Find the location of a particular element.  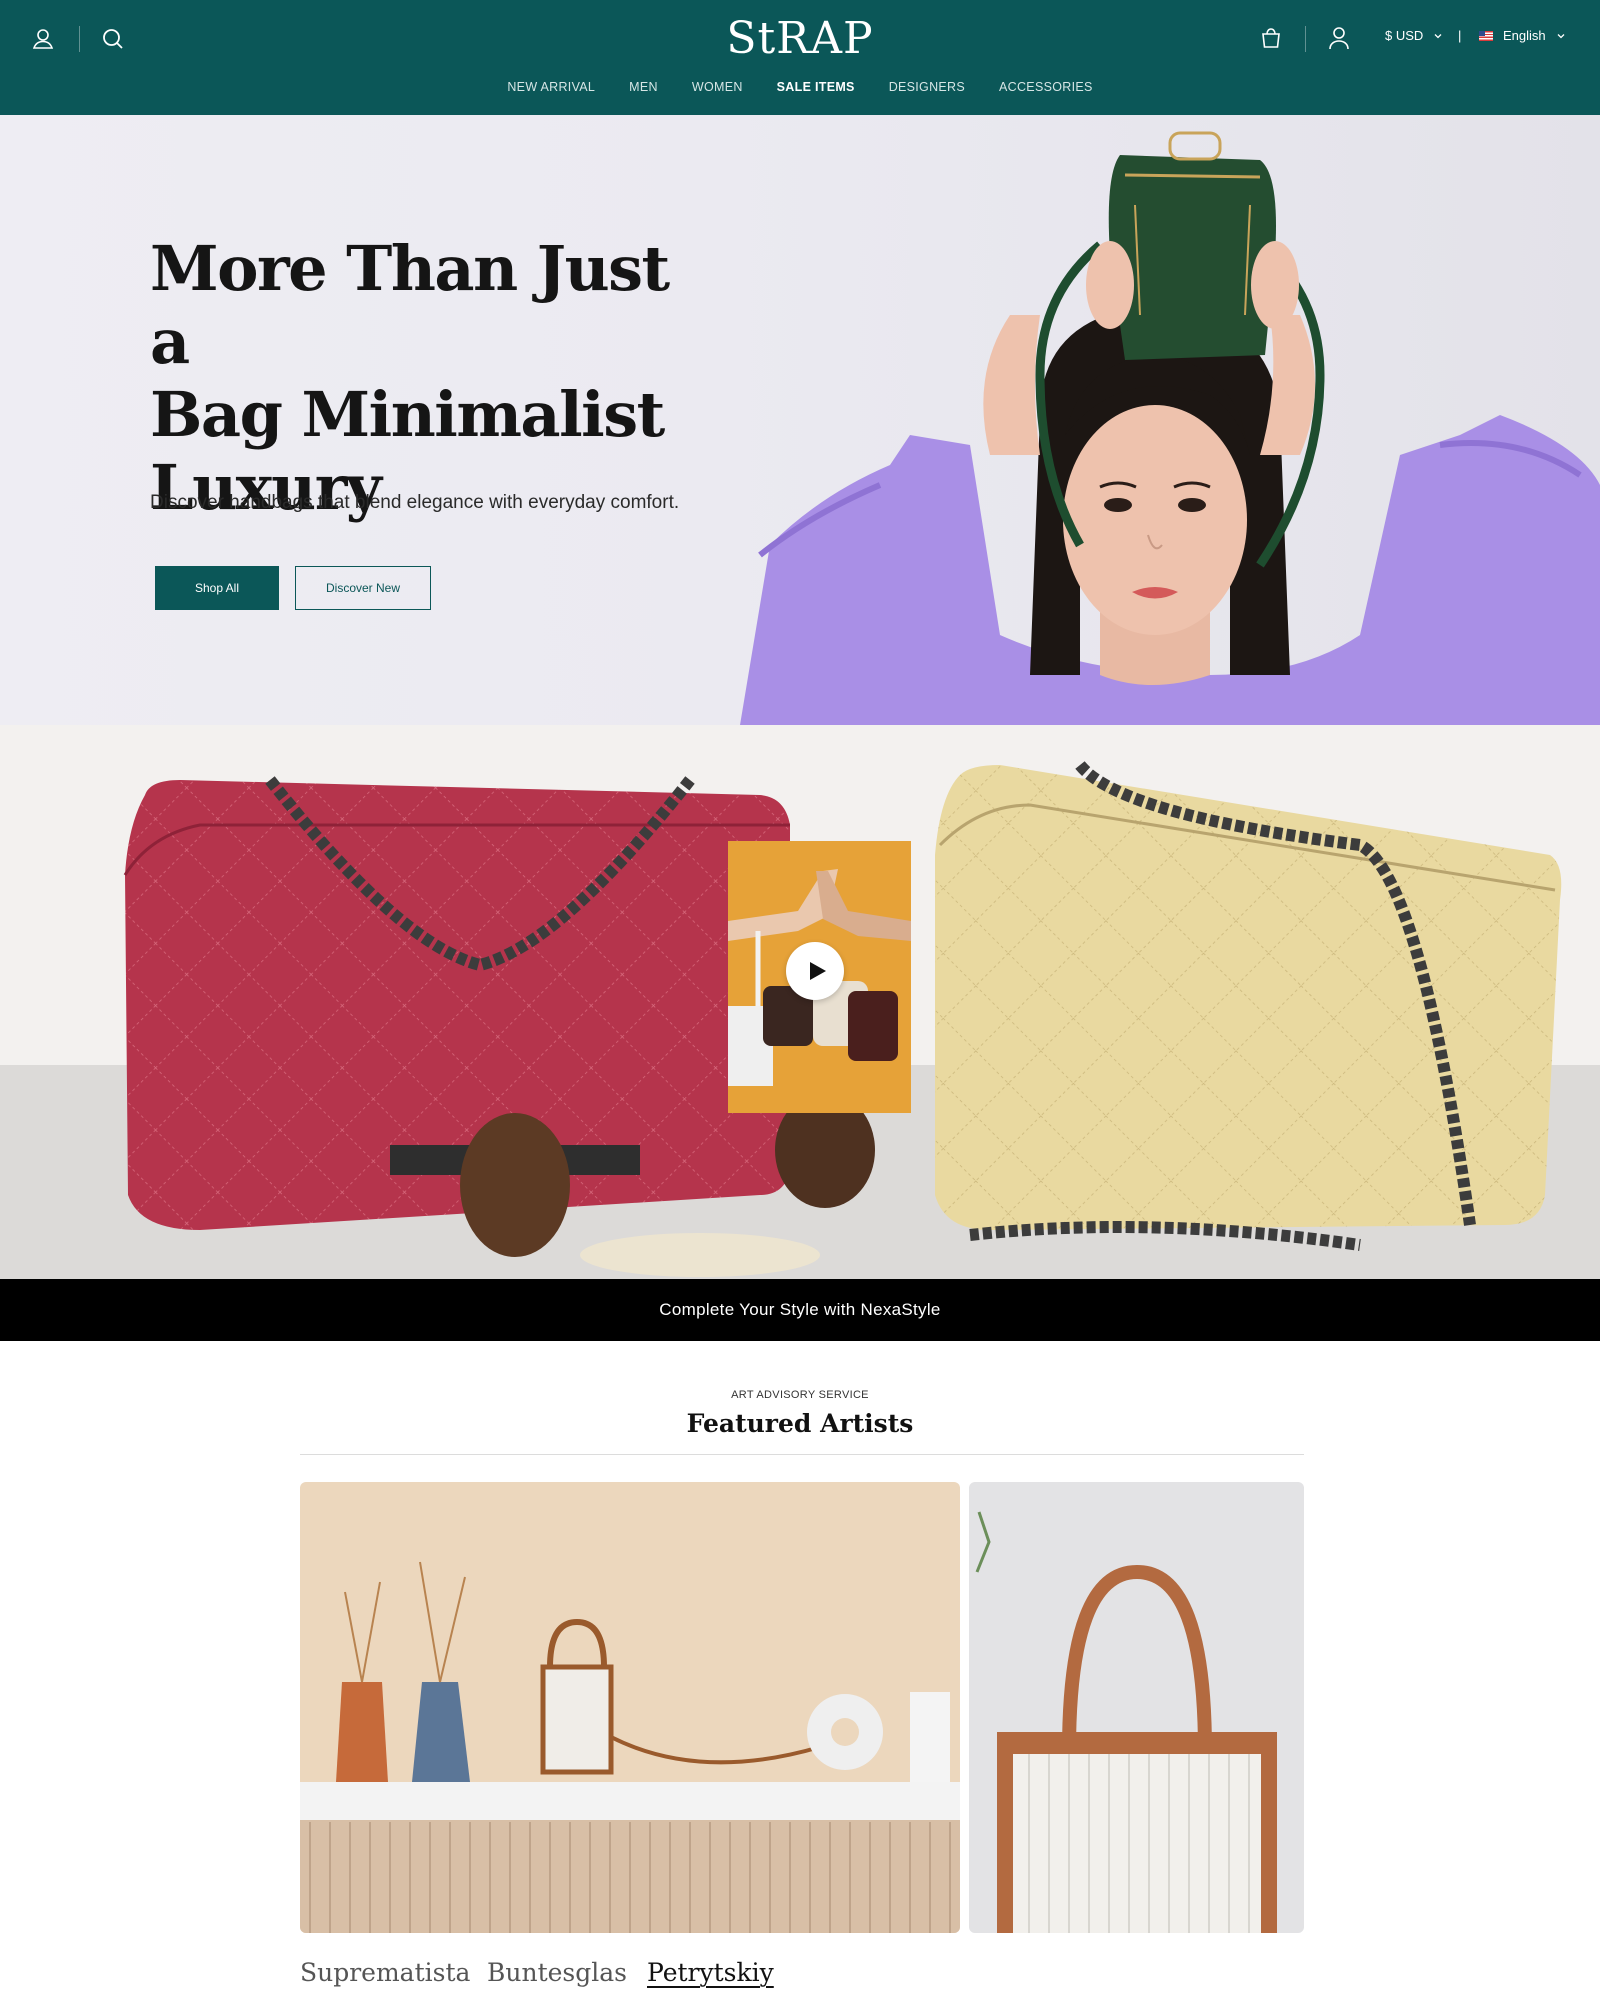

nav-item-designers: DESIGNERS is located at coordinates (927, 87).